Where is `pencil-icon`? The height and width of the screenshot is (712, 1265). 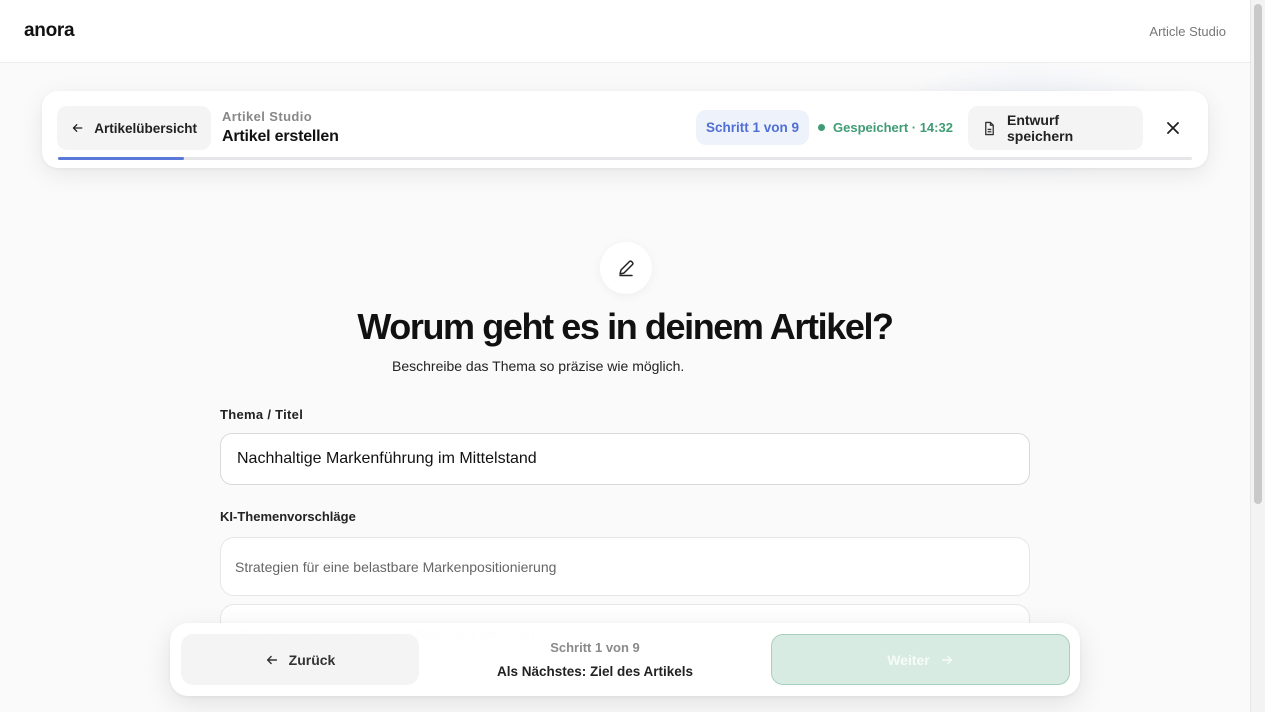 pencil-icon is located at coordinates (626, 268).